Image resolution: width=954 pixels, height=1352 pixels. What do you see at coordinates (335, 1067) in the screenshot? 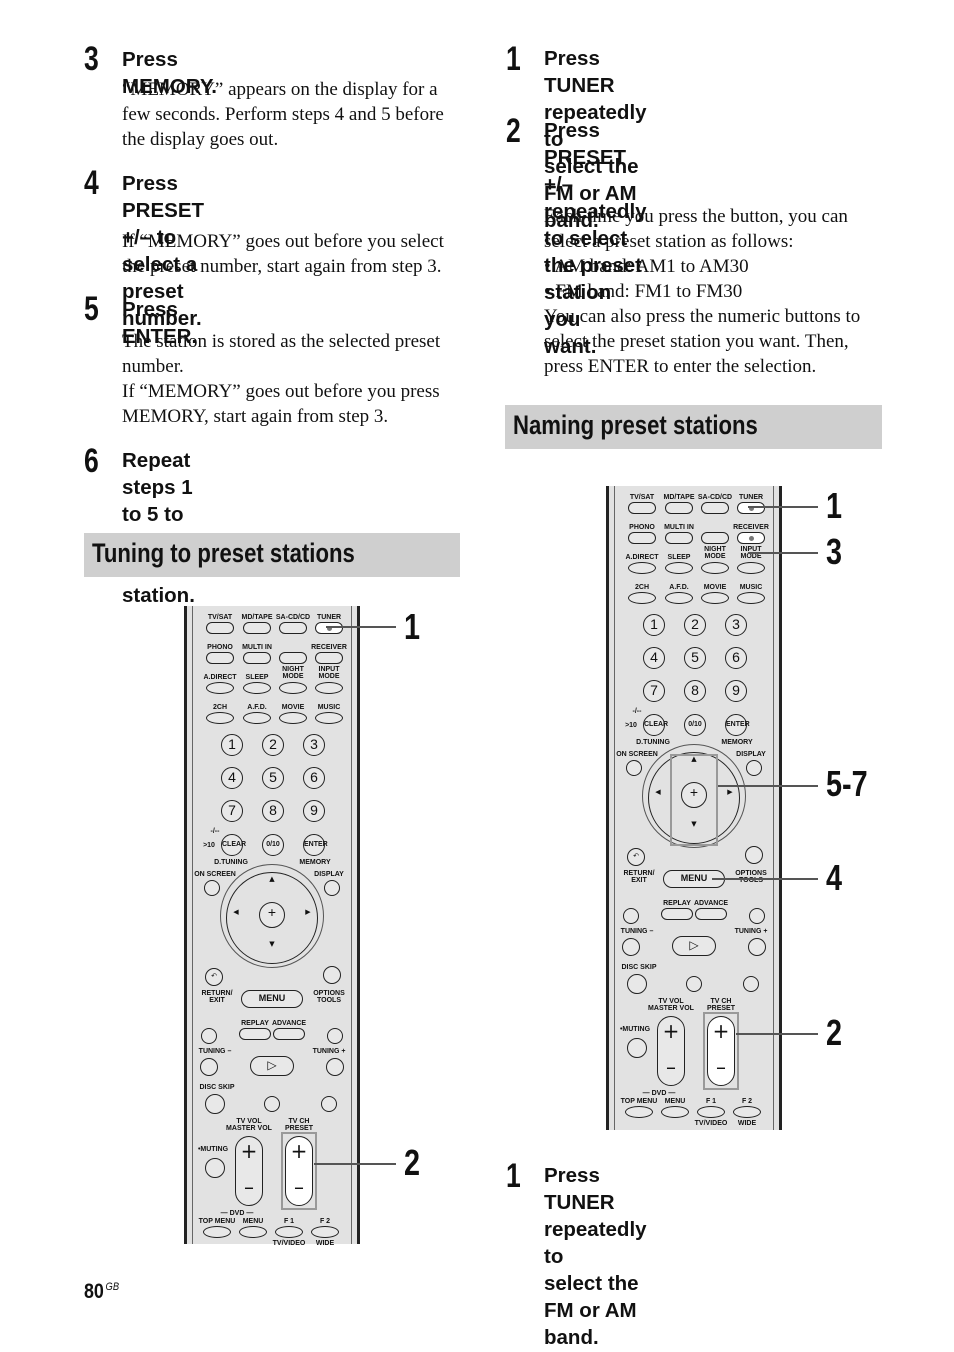
I see `tuning-plus-button` at bounding box center [335, 1067].